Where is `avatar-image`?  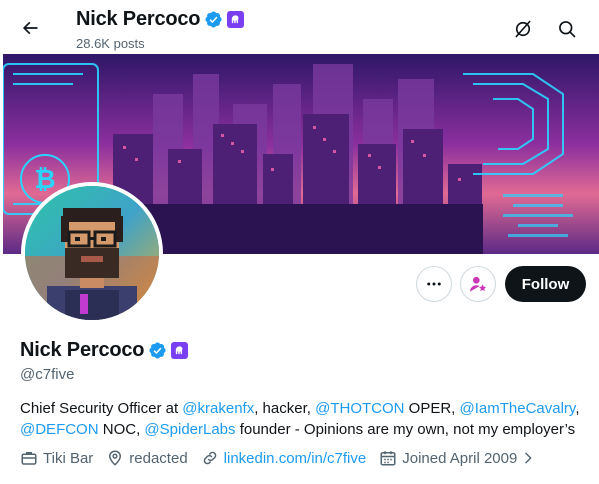 avatar-image is located at coordinates (92, 253).